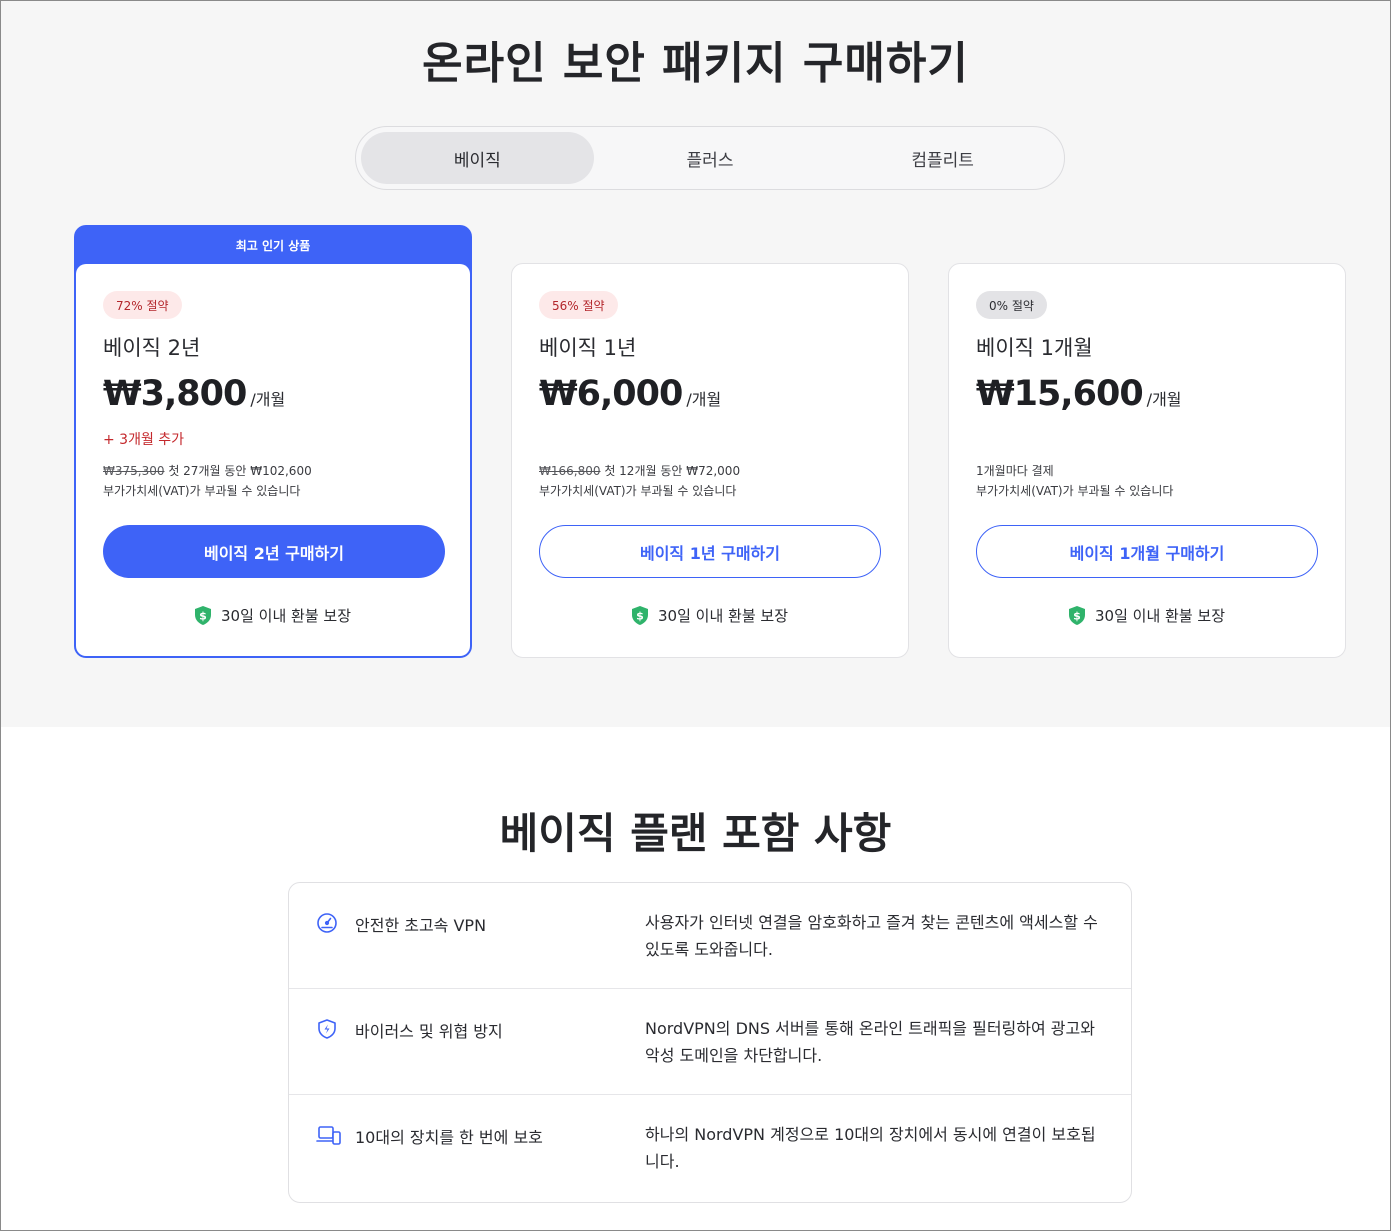 Image resolution: width=1391 pixels, height=1231 pixels. What do you see at coordinates (152, 348) in the screenshot?
I see `plan-name: 베이직 2년` at bounding box center [152, 348].